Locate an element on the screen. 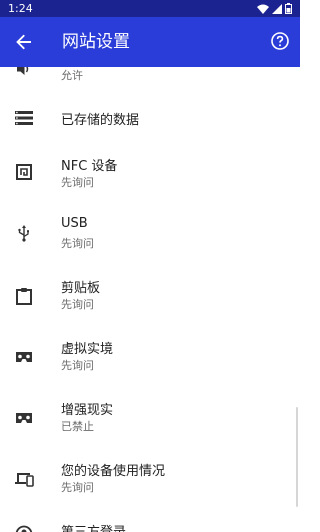  status-time: 1:24 is located at coordinates (20, 8).